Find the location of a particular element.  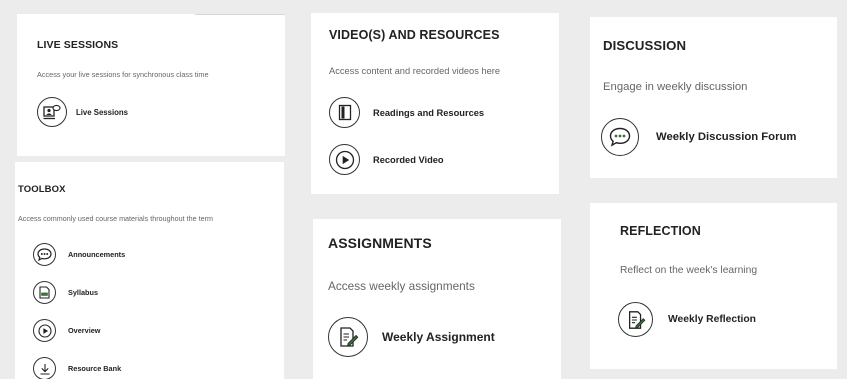

weekly-reflection-link: Weekly Reflection is located at coordinates (687, 319).